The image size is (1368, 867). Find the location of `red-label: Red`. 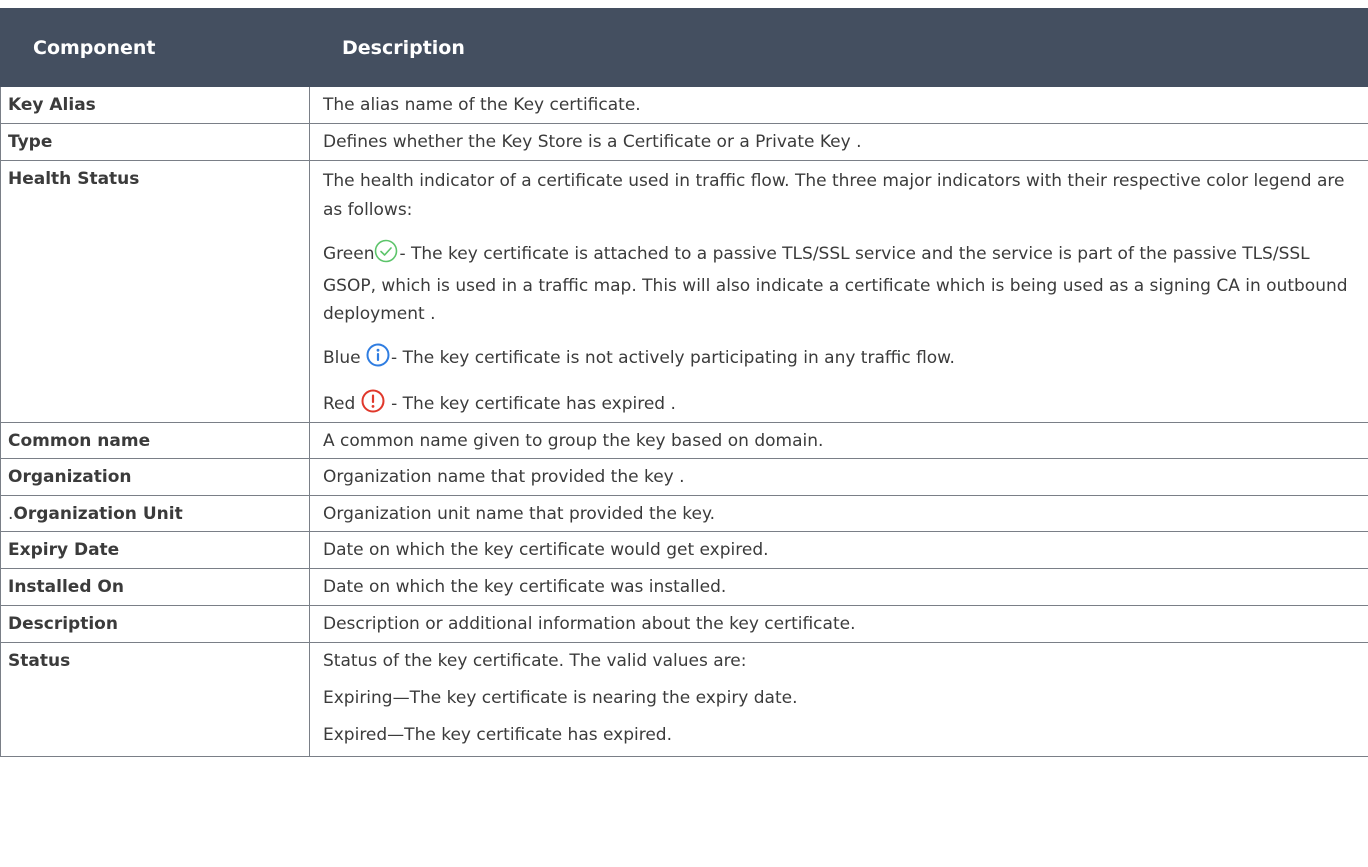

red-label: Red is located at coordinates (339, 404).